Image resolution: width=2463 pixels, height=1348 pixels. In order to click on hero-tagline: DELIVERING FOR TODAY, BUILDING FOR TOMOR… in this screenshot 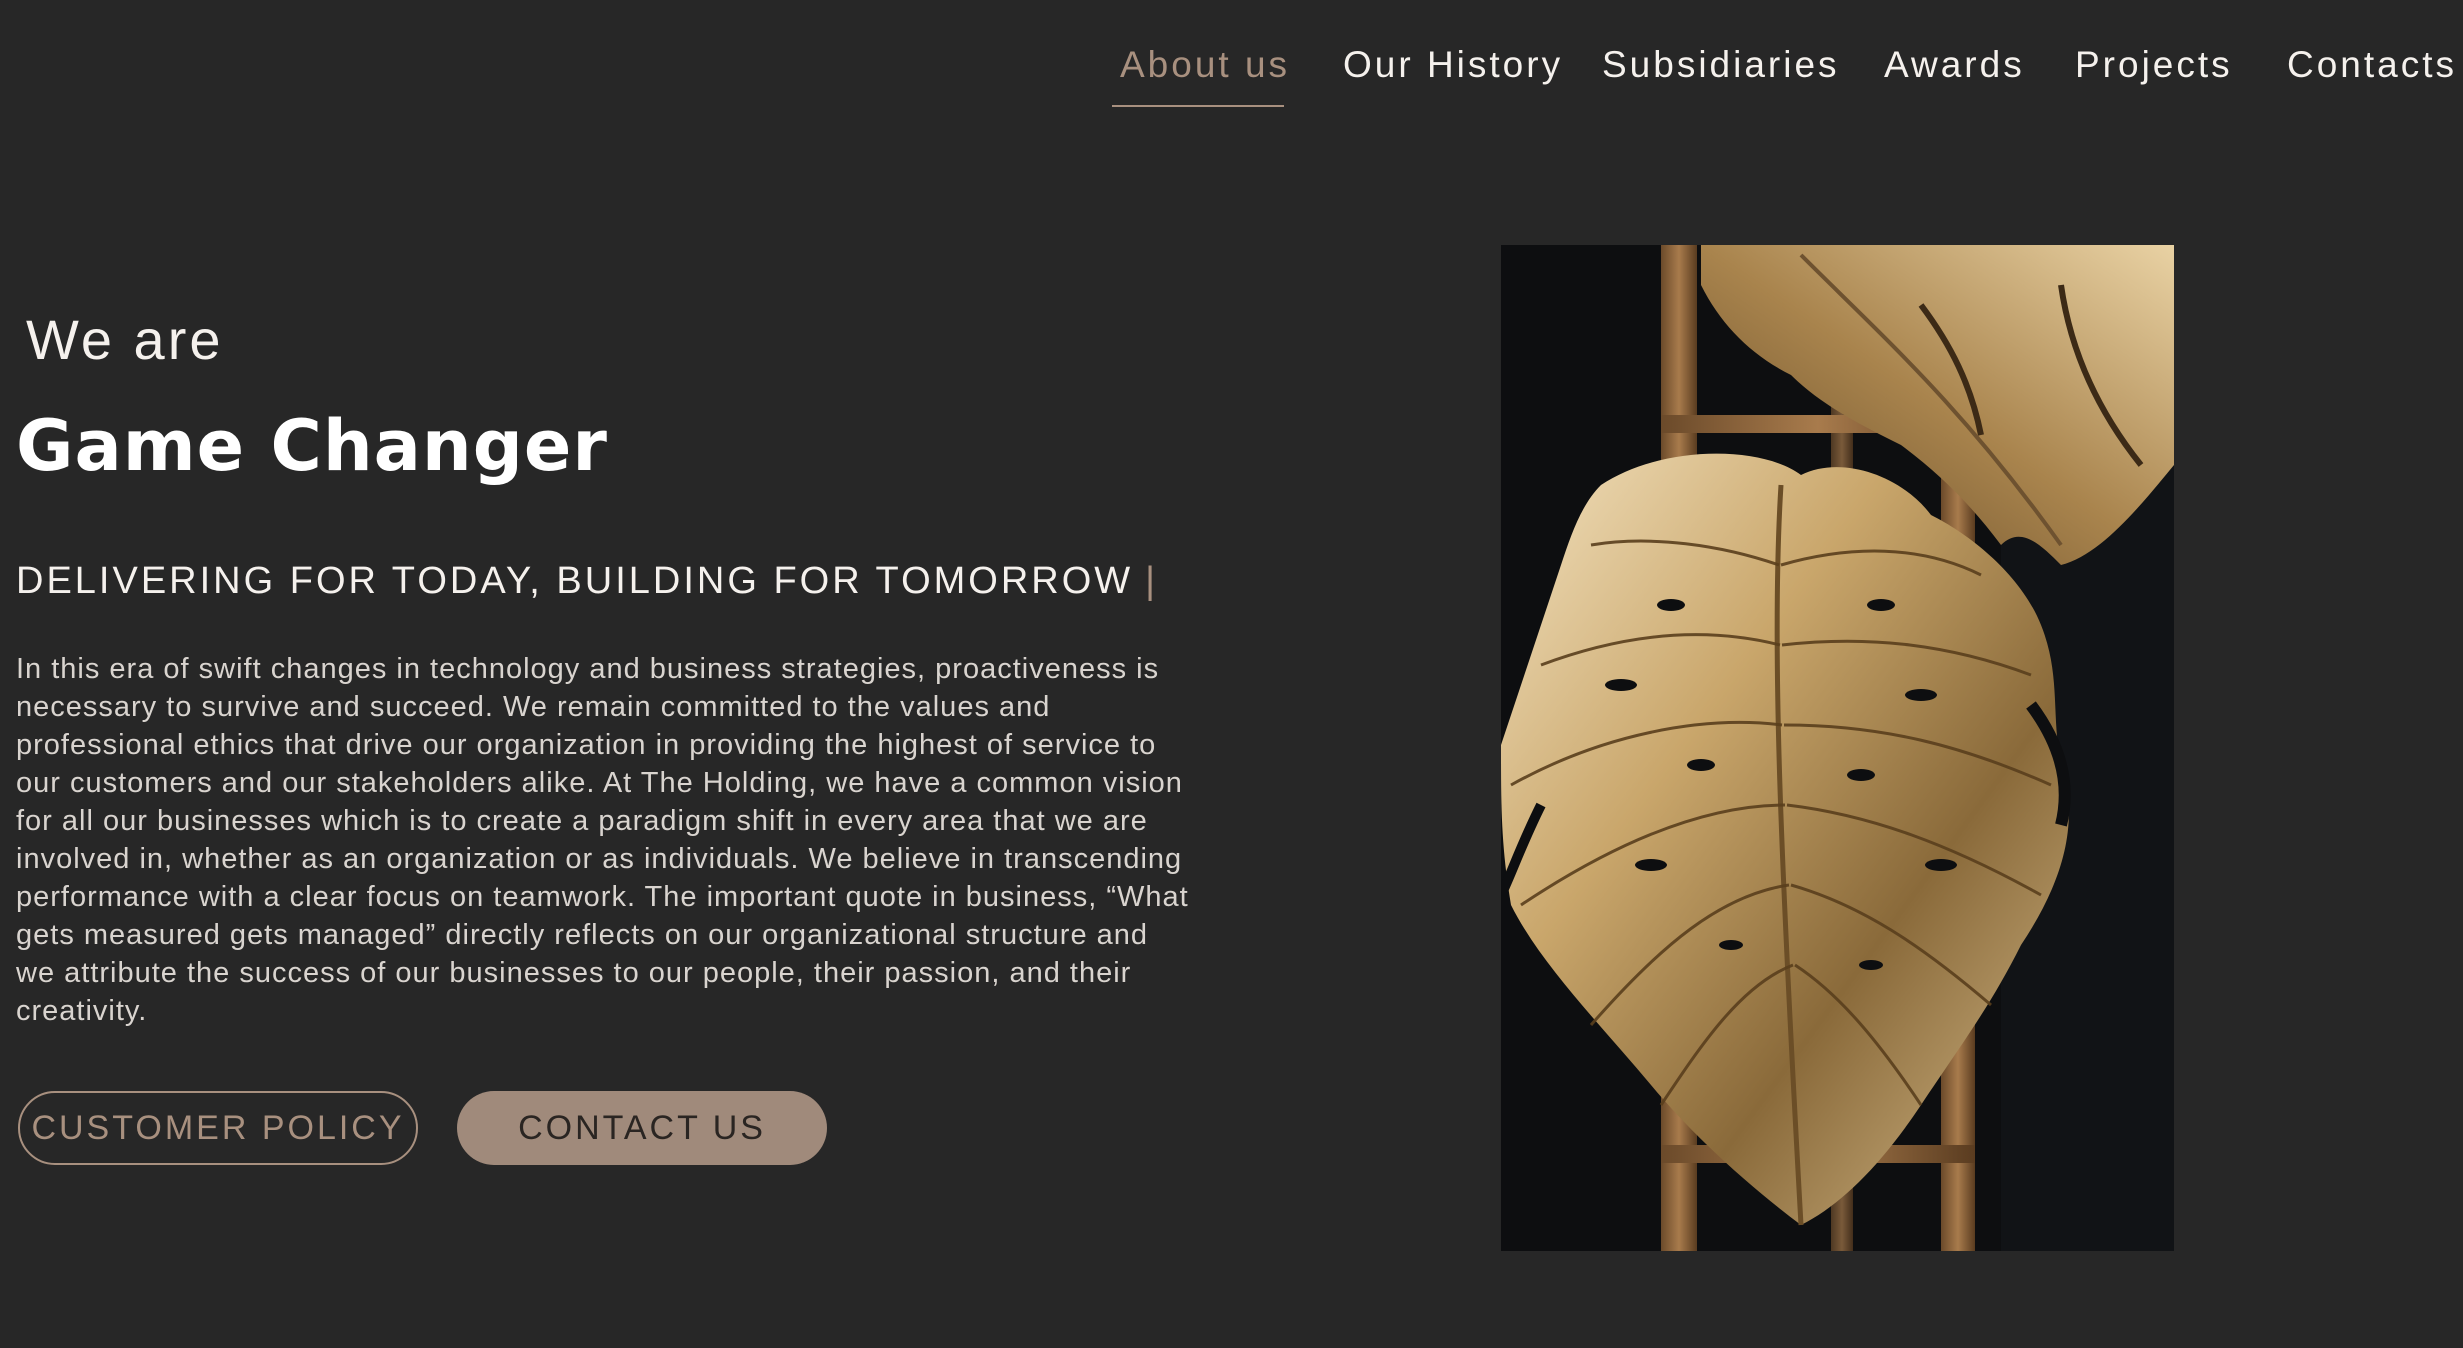, I will do `click(587, 581)`.